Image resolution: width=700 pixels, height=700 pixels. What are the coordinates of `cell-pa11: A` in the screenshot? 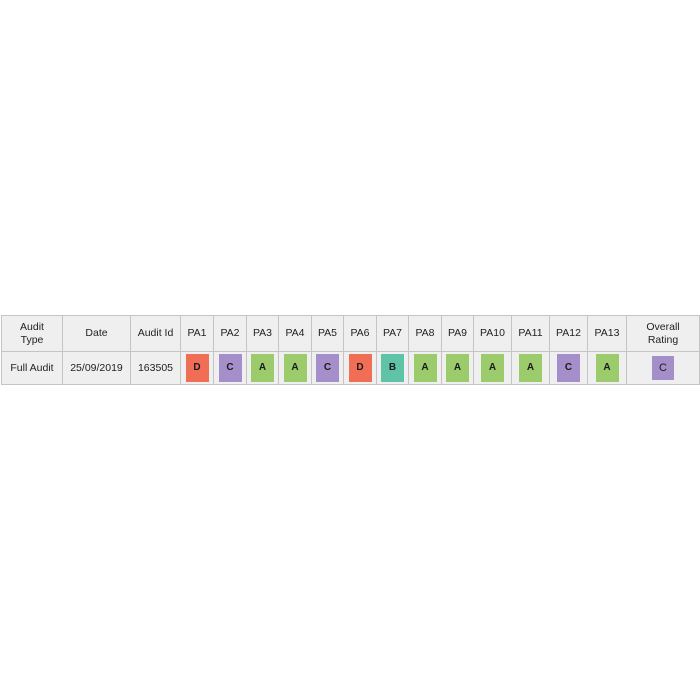 It's located at (530, 368).